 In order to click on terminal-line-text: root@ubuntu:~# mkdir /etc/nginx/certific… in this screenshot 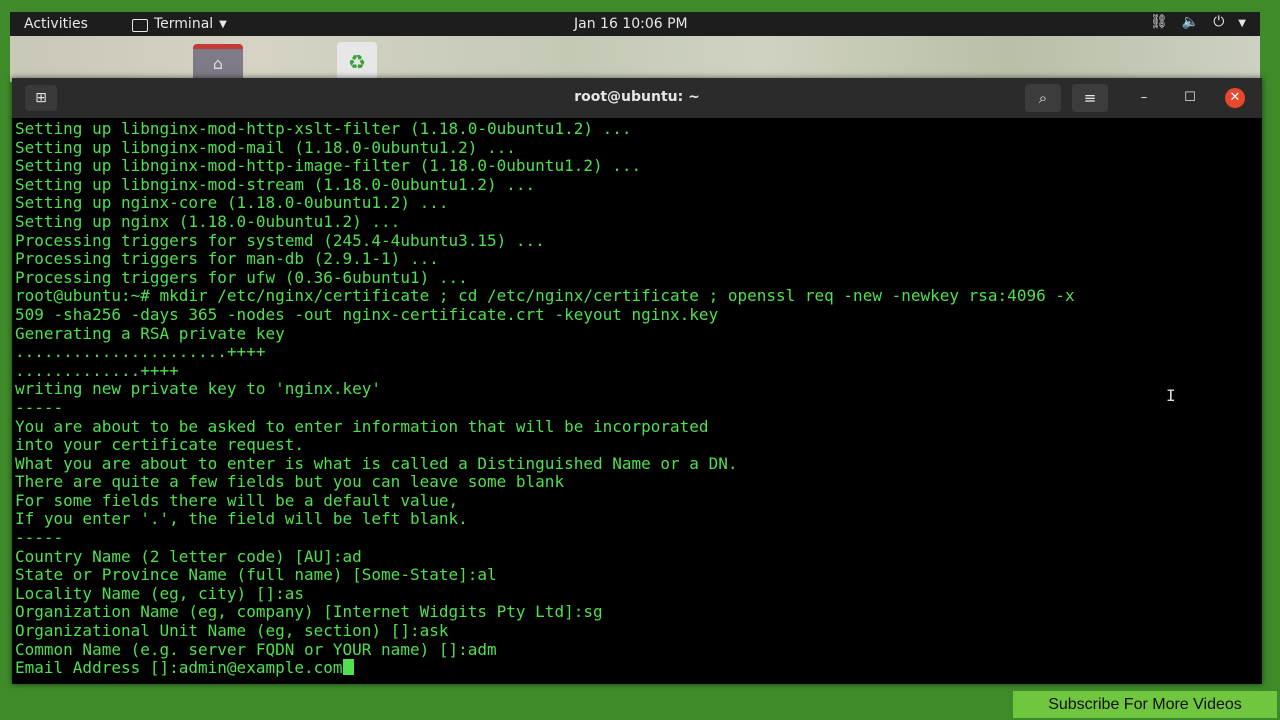, I will do `click(545, 296)`.